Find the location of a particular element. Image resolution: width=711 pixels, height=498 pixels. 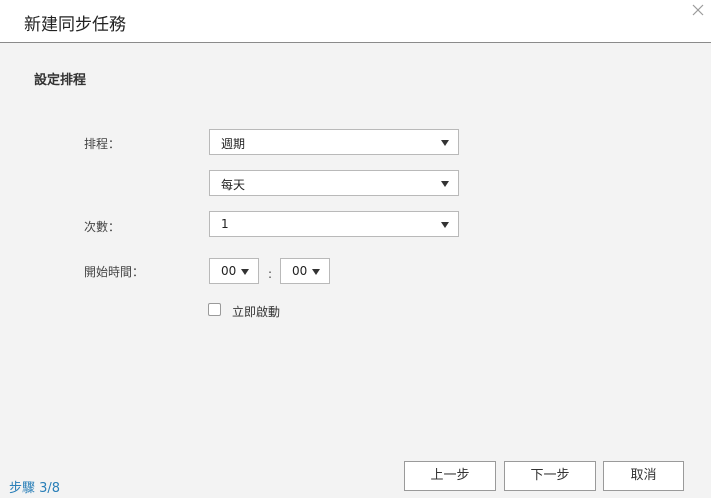

frequency-select-value: 每天 is located at coordinates (233, 185).